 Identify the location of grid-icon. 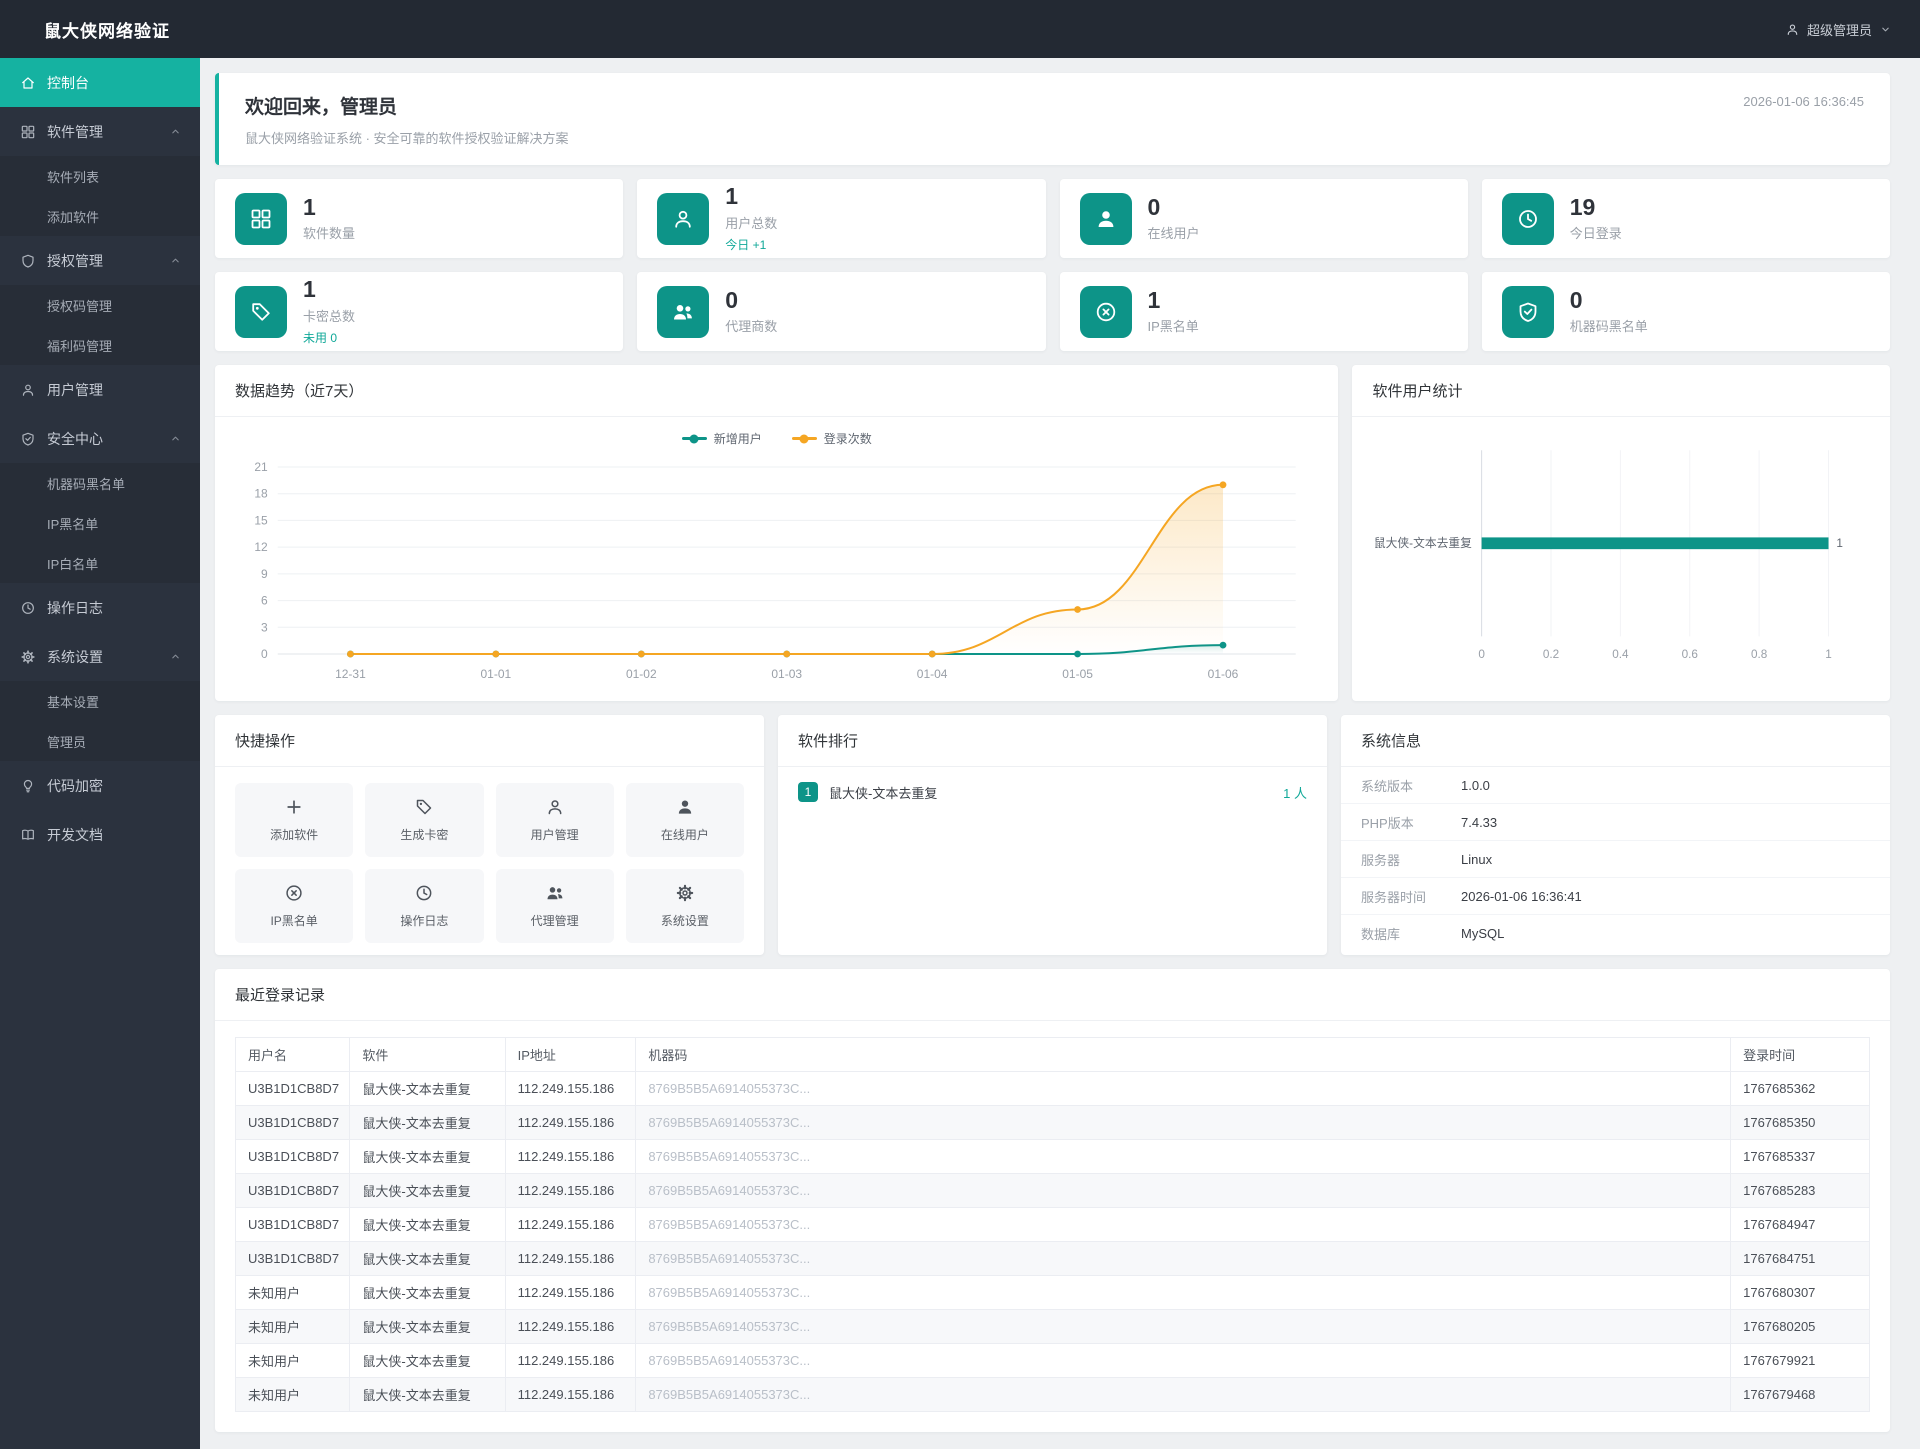
(261, 218).